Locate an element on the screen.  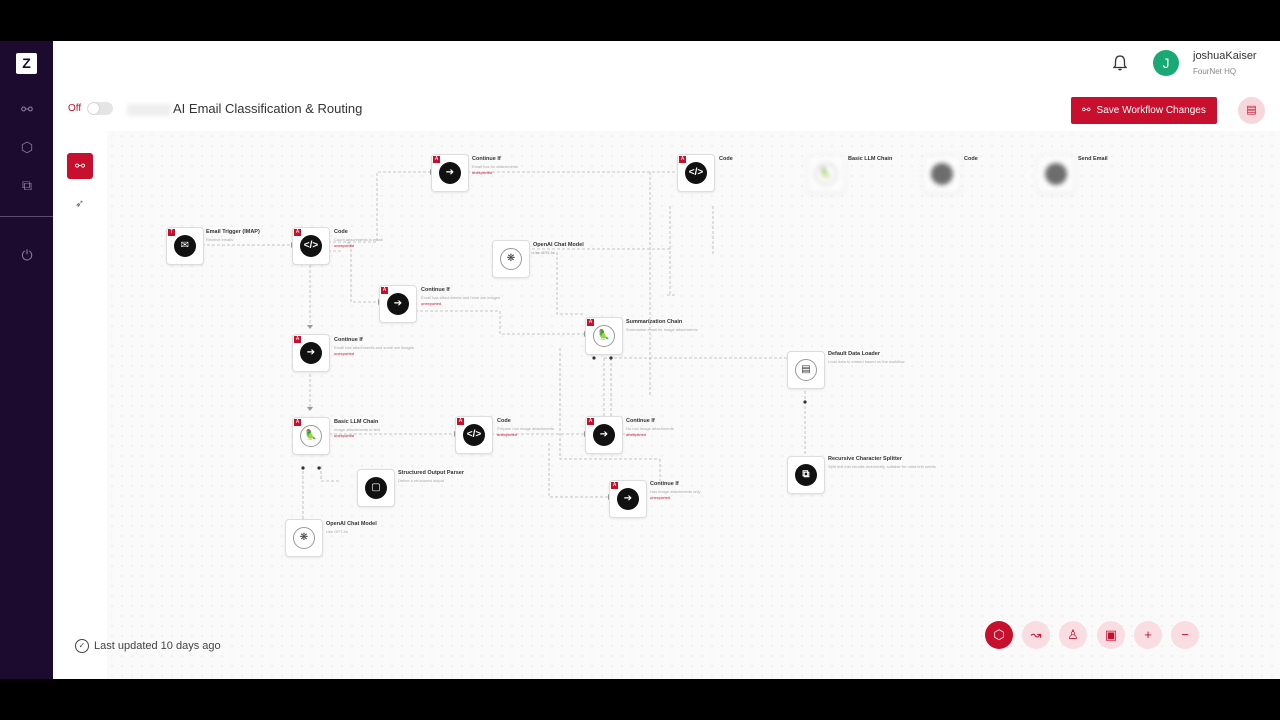
save-workflow-button: ⚯ Save Workflow Changes is located at coordinates (1144, 110).